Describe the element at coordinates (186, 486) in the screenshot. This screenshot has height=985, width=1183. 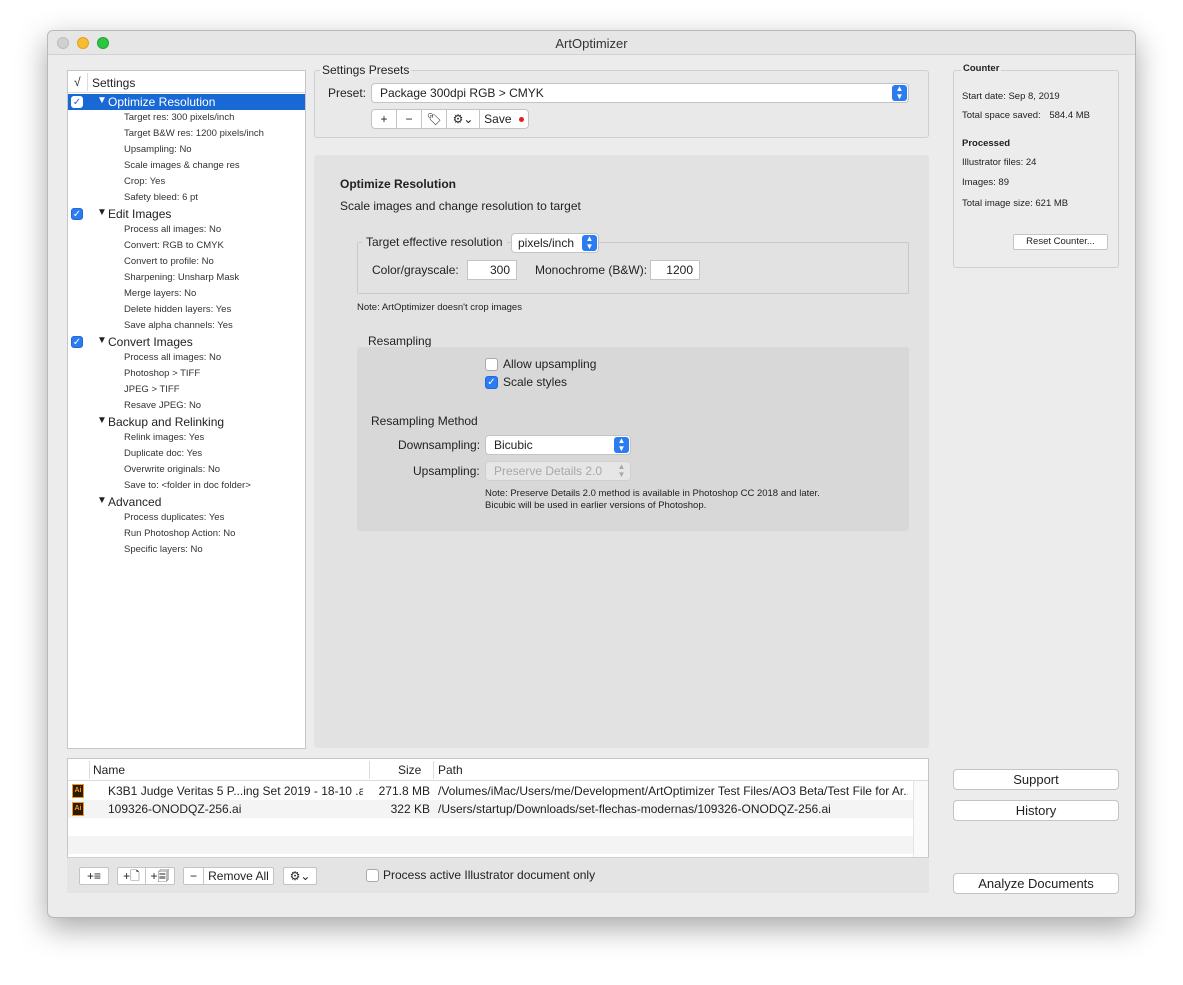
I see `settings-item-row: Save to: <folder in doc folder>` at that location.